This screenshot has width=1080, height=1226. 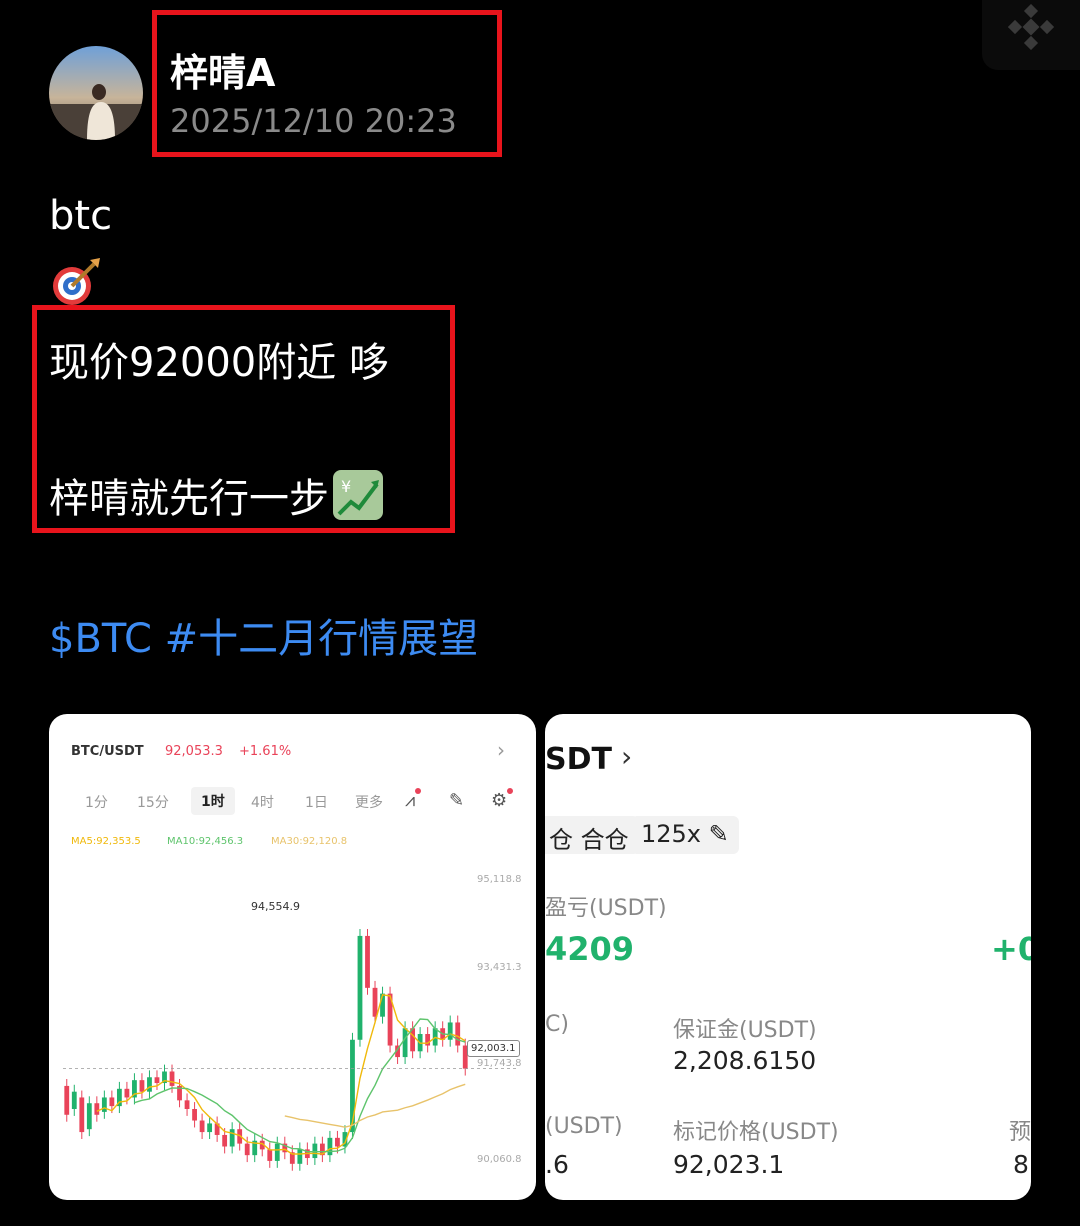 What do you see at coordinates (499, 1159) in the screenshot?
I see `y-tick-label: 90,060.8` at bounding box center [499, 1159].